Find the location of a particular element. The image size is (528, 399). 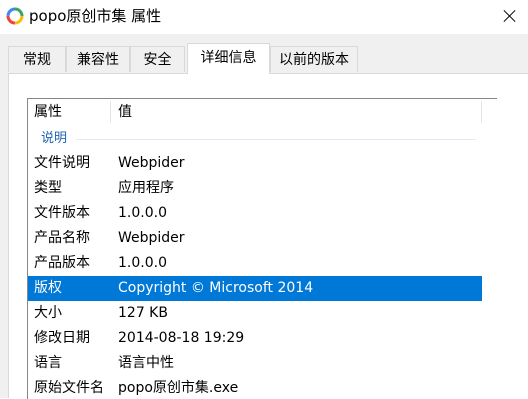

column-property: 属性 is located at coordinates (48, 112).